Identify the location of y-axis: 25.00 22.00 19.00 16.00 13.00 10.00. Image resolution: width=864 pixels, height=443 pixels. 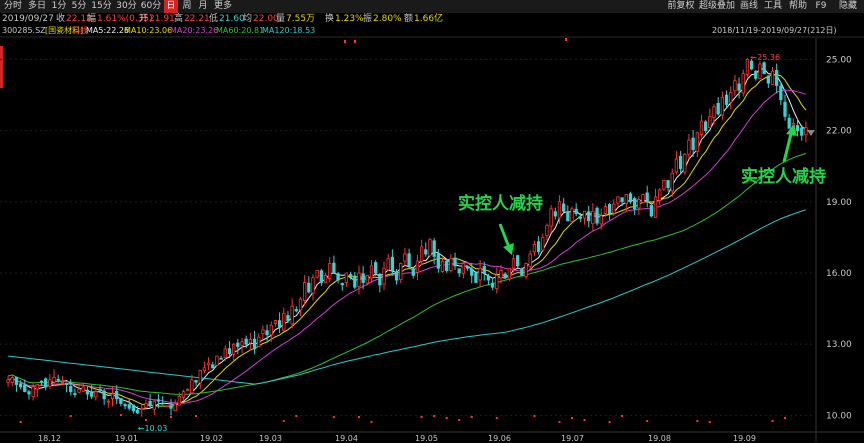
(839, 238).